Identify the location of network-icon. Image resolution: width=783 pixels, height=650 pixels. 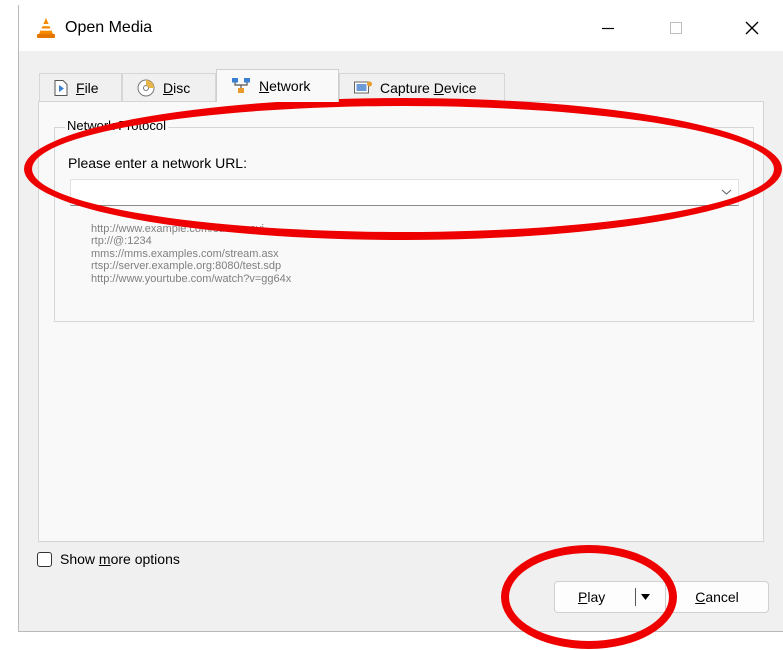
(241, 85).